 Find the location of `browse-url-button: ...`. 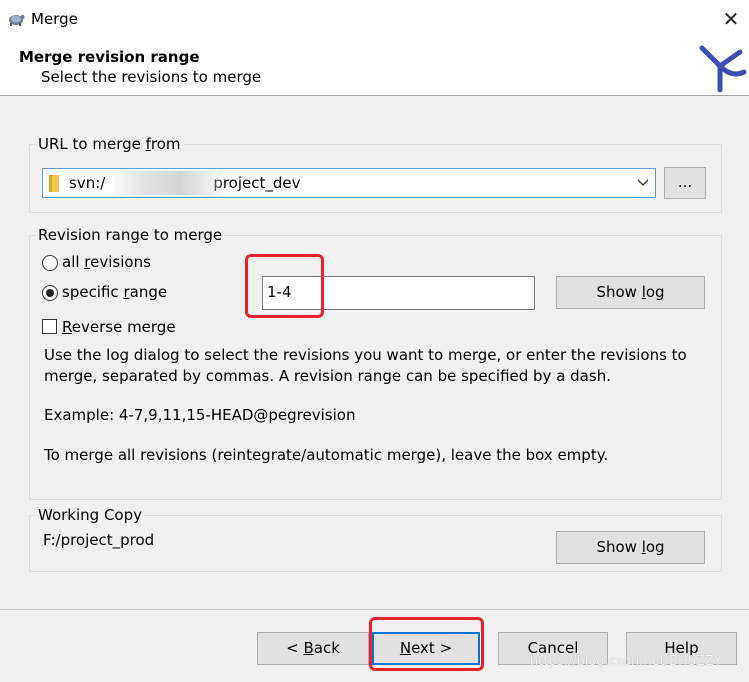

browse-url-button: ... is located at coordinates (685, 183).